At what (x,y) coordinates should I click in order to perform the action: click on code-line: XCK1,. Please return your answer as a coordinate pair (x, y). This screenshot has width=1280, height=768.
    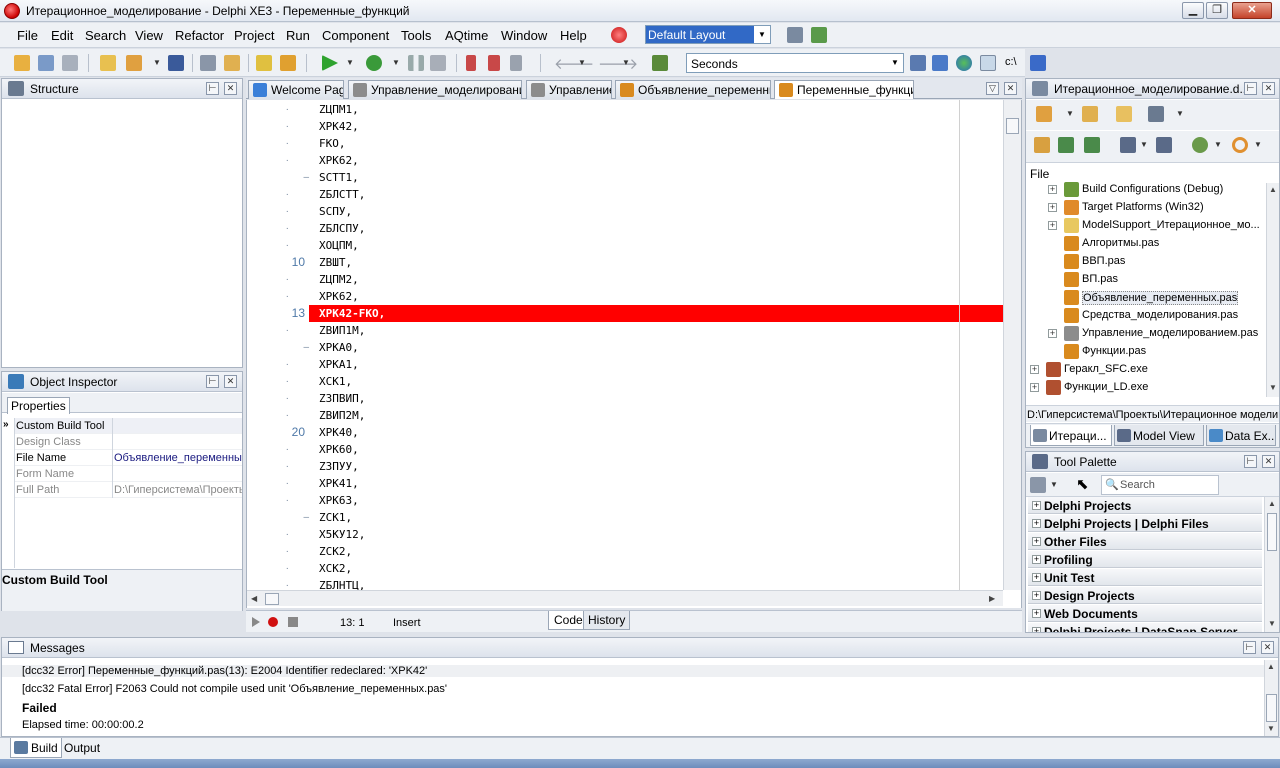
    Looking at the image, I should click on (335, 381).